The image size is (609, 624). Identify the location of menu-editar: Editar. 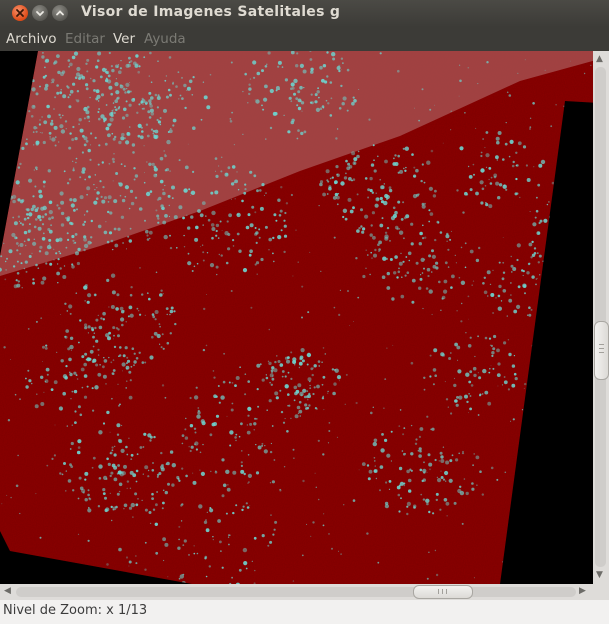
(85, 39).